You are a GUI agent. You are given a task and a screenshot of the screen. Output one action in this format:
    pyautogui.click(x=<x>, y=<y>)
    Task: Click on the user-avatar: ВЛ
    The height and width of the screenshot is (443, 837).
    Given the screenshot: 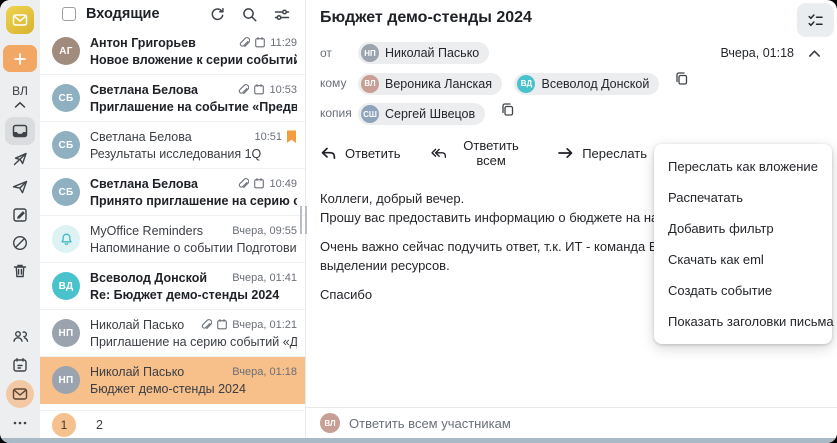 What is the action you would take?
    pyautogui.click(x=330, y=423)
    